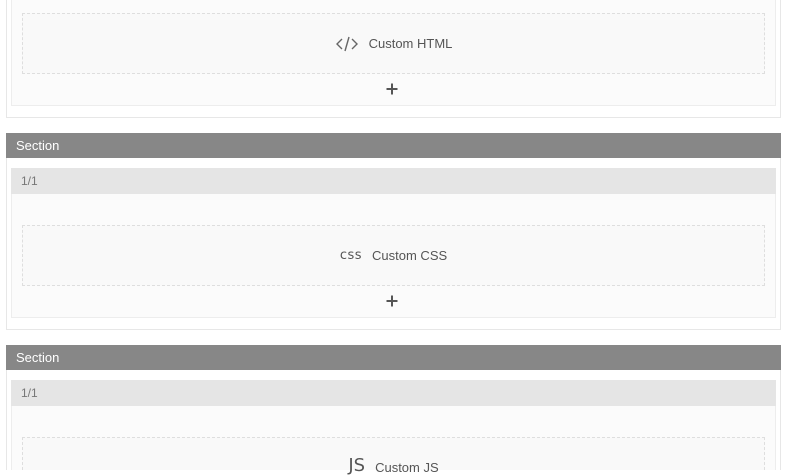 This screenshot has height=476, width=788. I want to click on element-label: Custom CSS, so click(410, 255).